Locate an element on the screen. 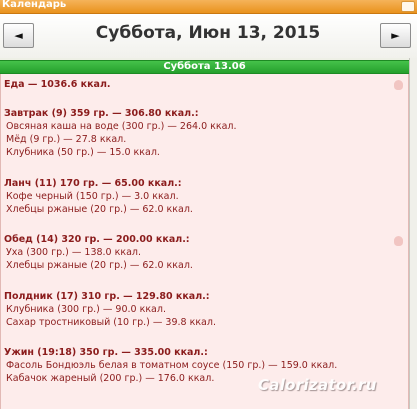 The image size is (417, 409). meal-header-snack: Полдник (17) 310 гр. — 129.80 ккал.: is located at coordinates (107, 296).